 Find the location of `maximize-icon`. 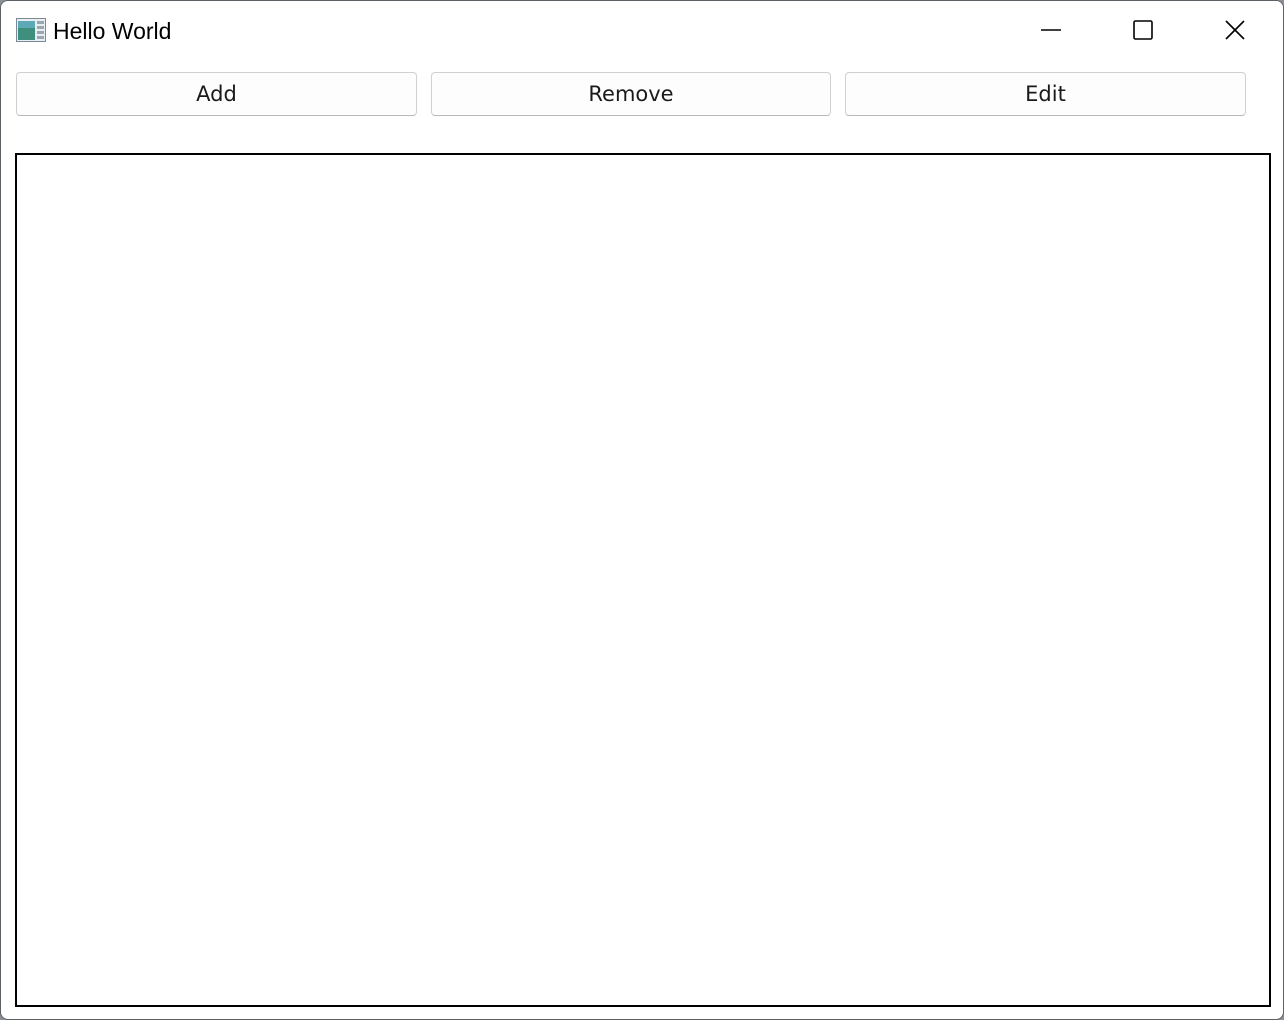

maximize-icon is located at coordinates (1143, 30).